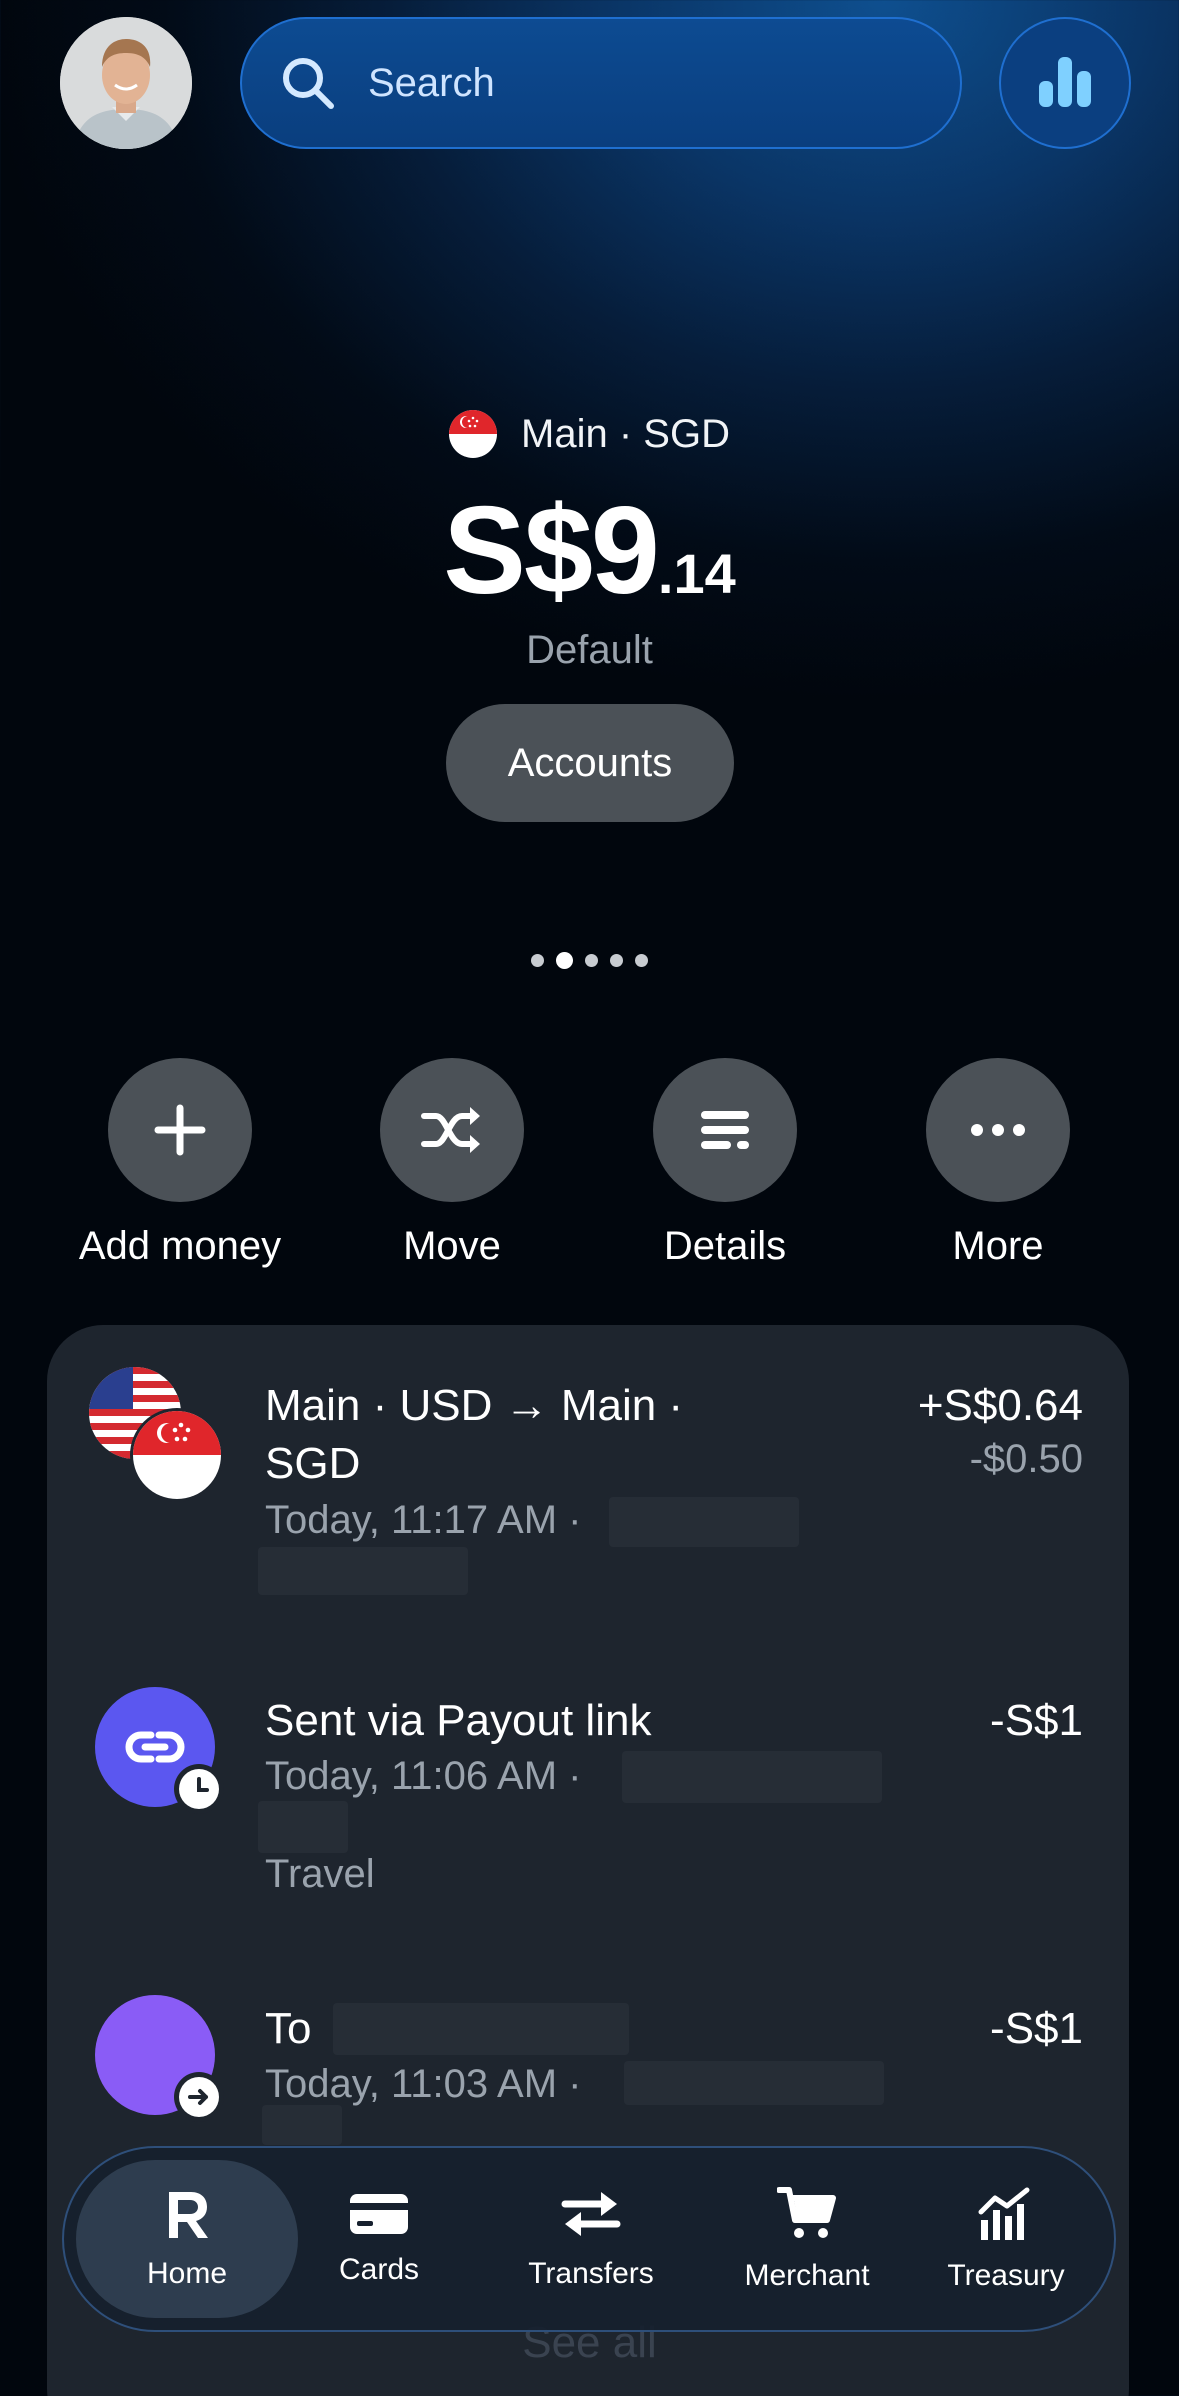 This screenshot has width=1179, height=2396. Describe the element at coordinates (320, 1874) in the screenshot. I see `transaction-category: Travel` at that location.